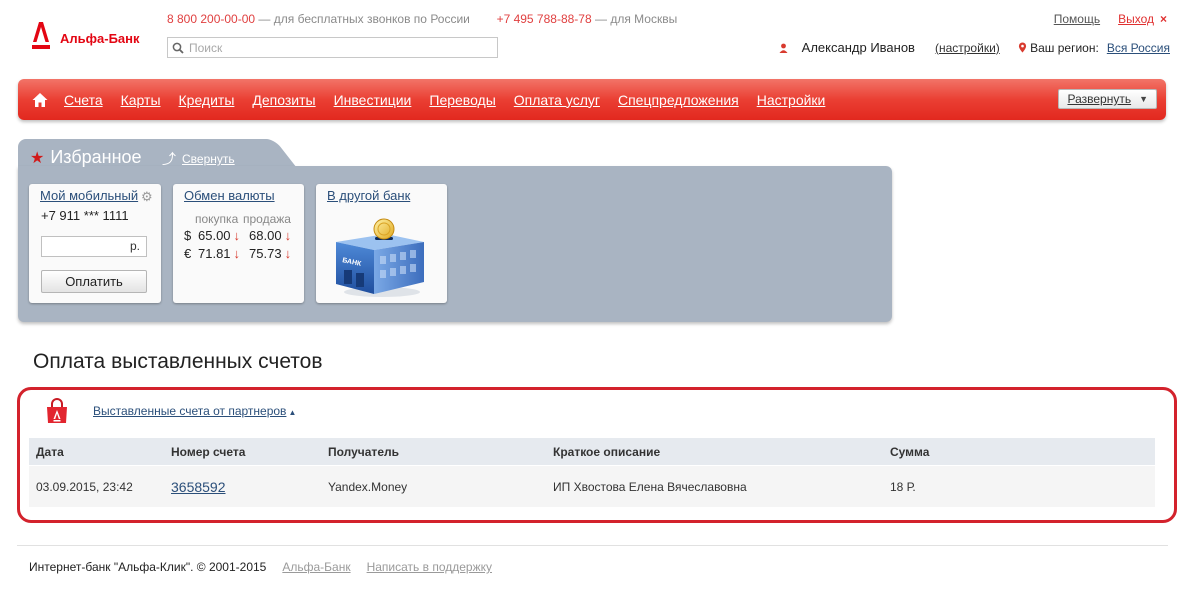 This screenshot has height=603, width=1194. Describe the element at coordinates (134, 246) in the screenshot. I see `currency-label: р.` at that location.